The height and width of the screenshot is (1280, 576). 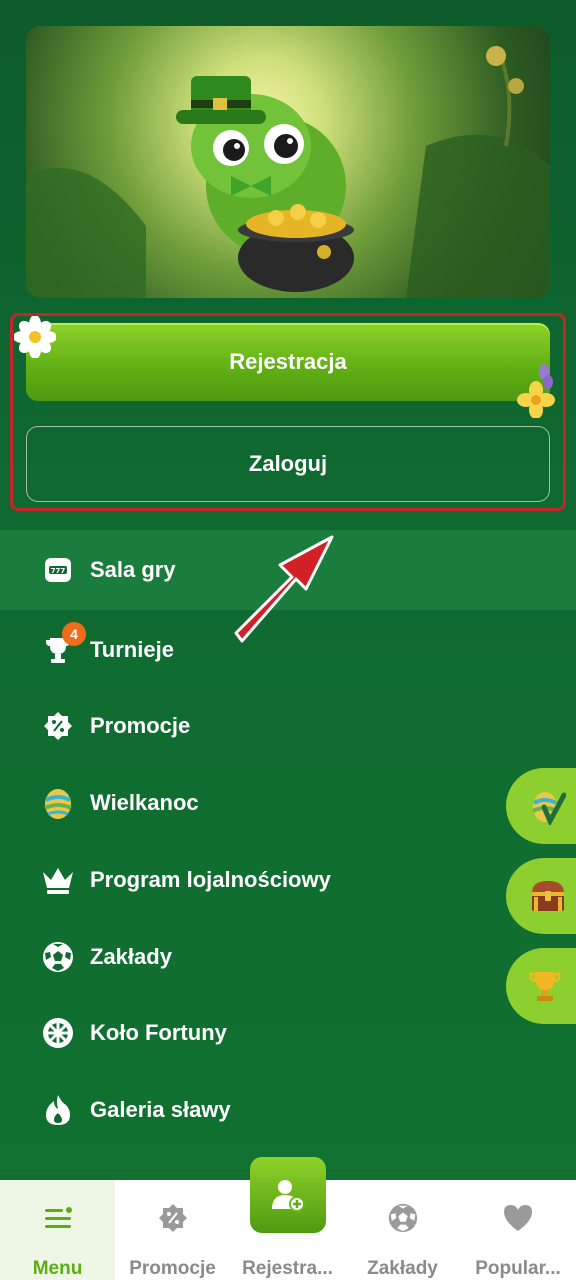 I want to click on tab-label: Promocje, so click(x=172, y=1268).